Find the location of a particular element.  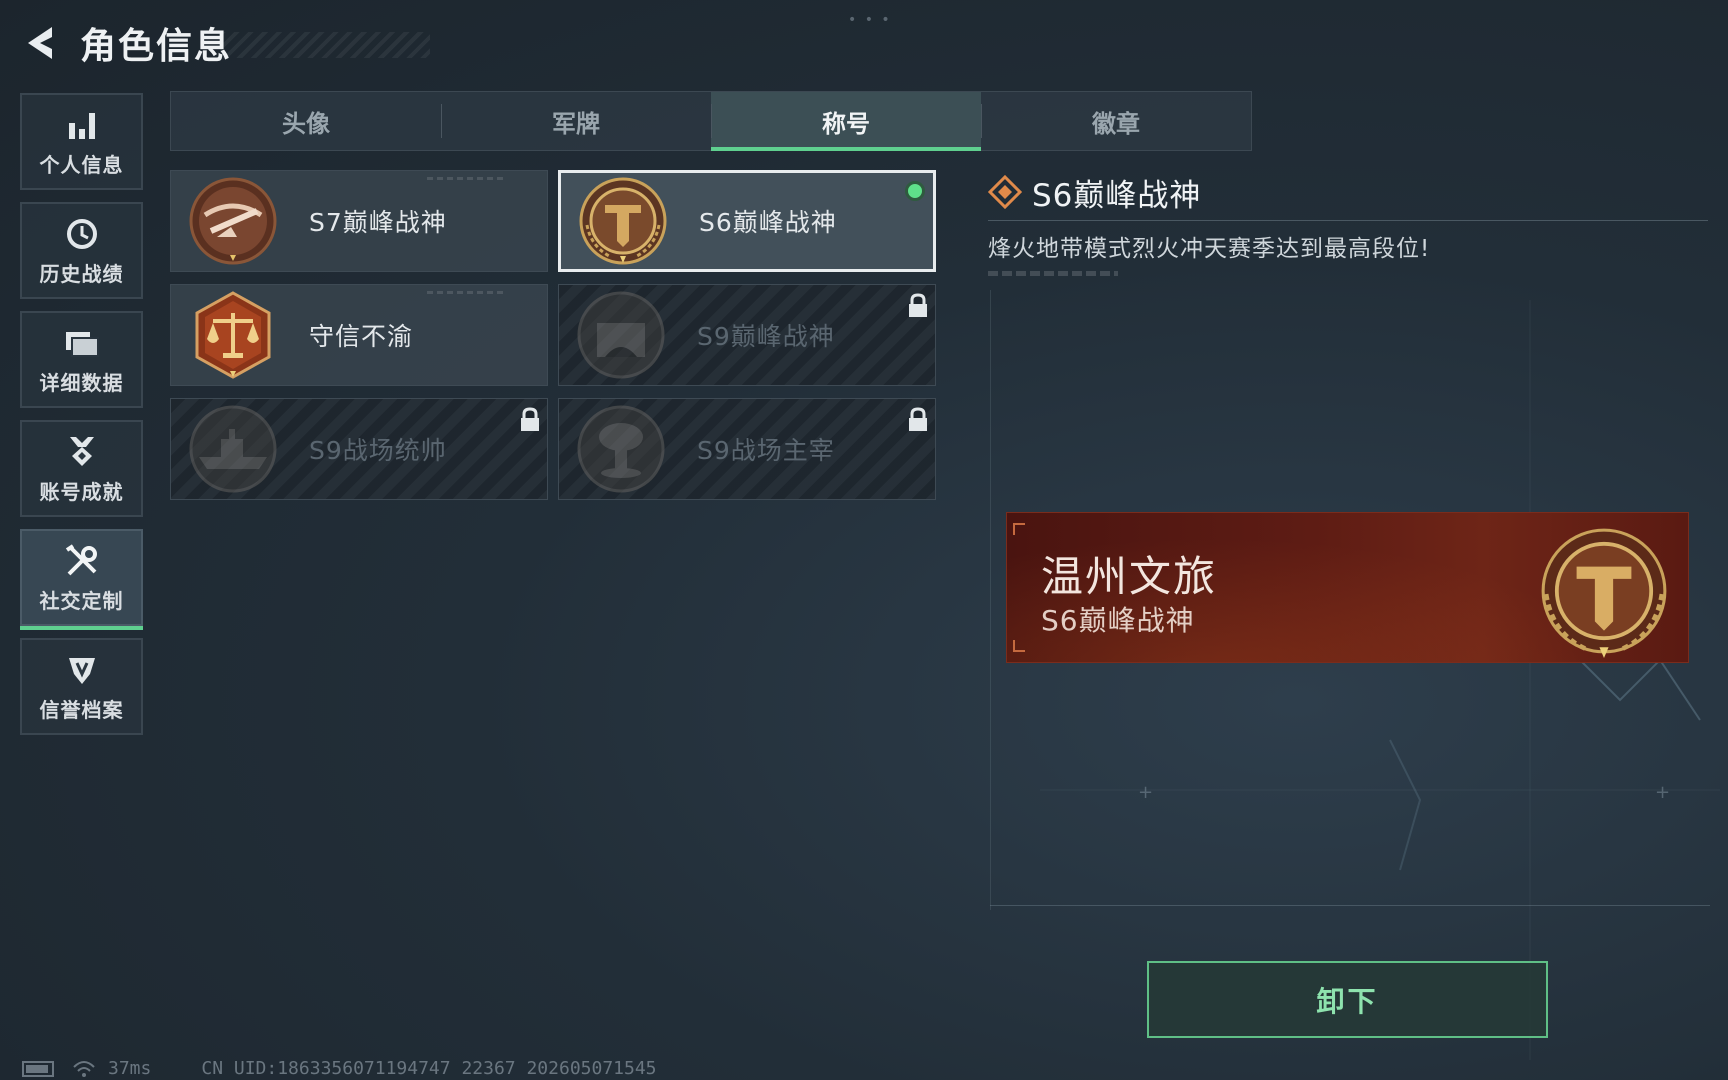

sidebar-item-label: 历史战绩 is located at coordinates (81, 274).